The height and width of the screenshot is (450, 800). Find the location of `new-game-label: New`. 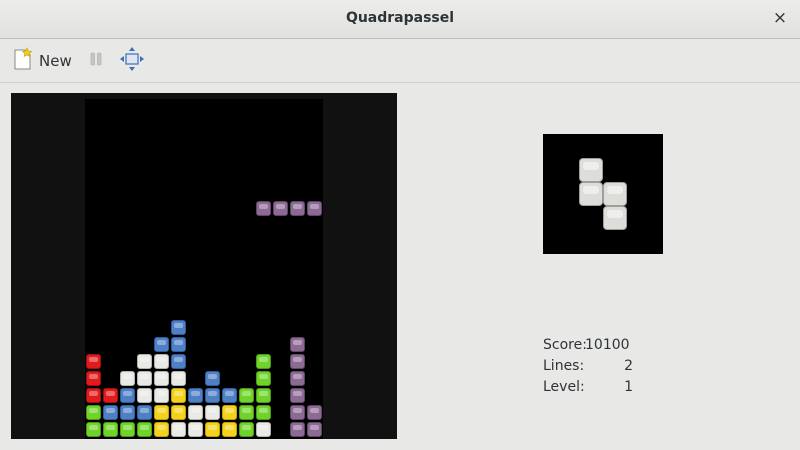

new-game-label: New is located at coordinates (55, 61).